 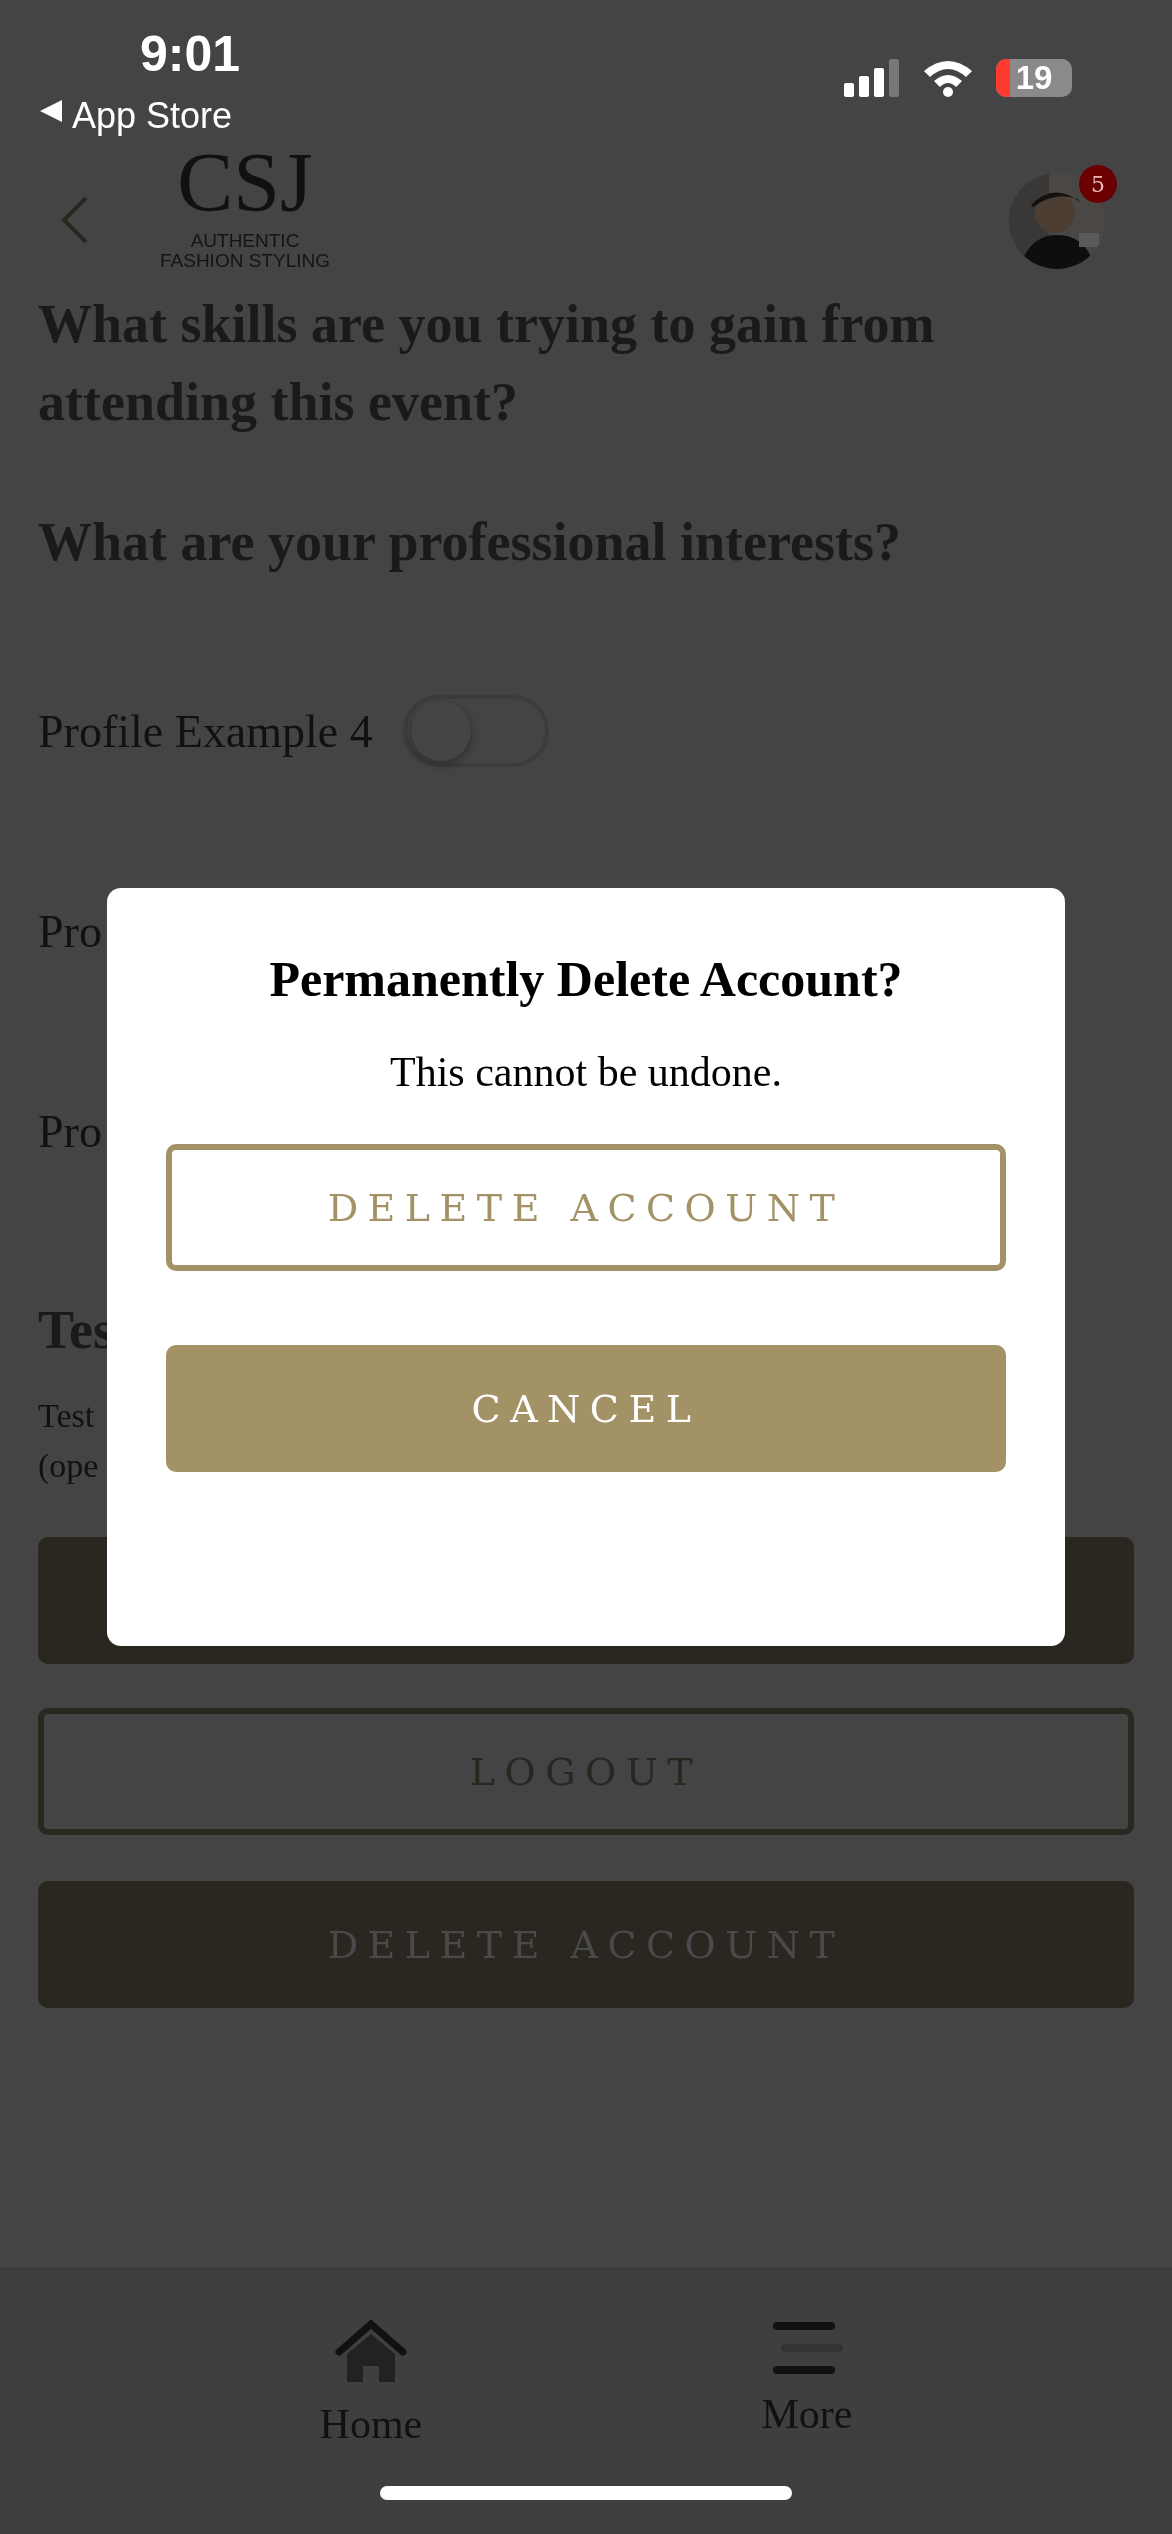 I want to click on back-triangle-icon, so click(x=51, y=111).